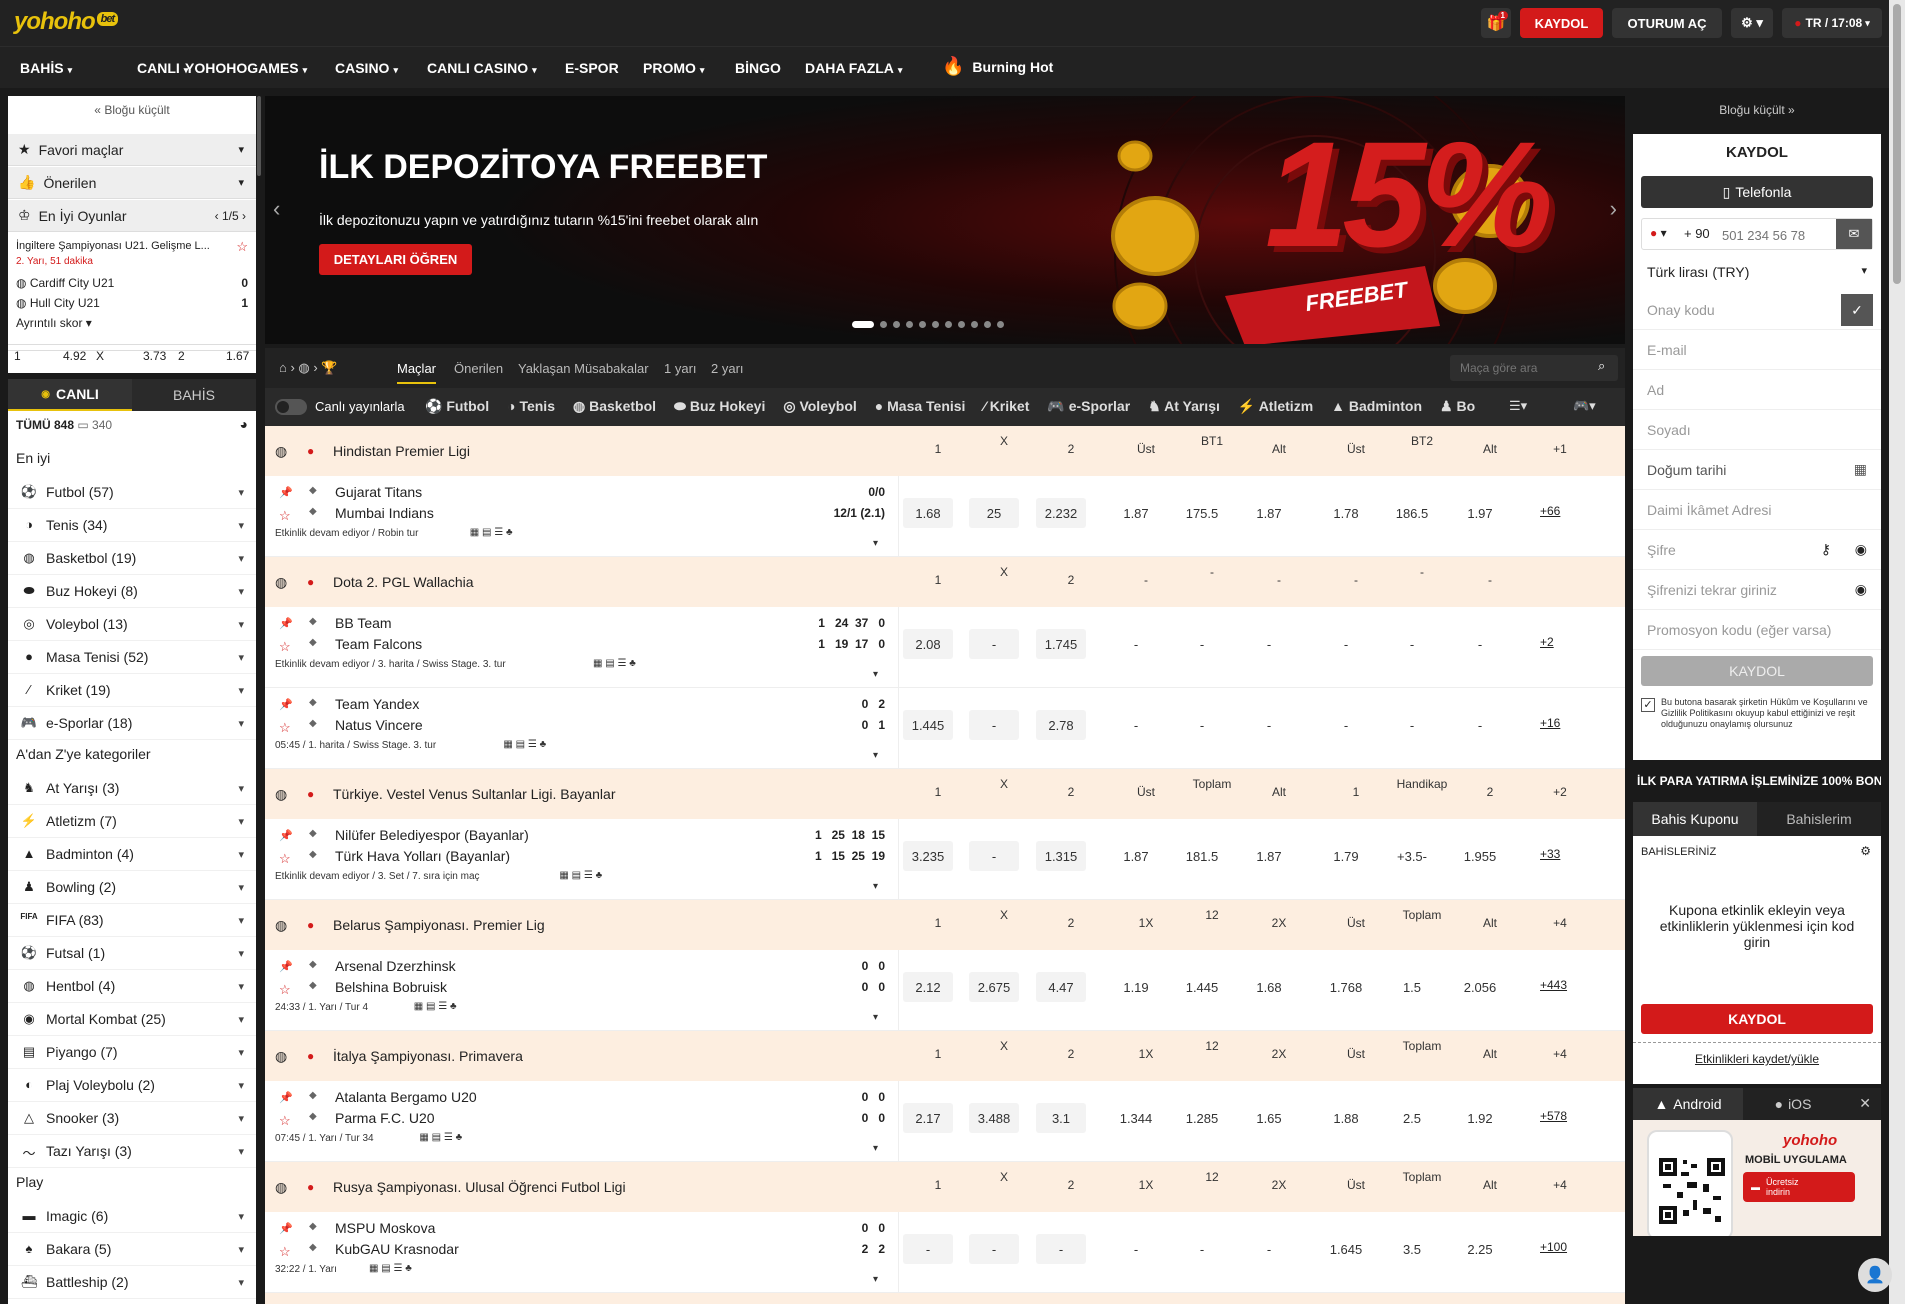 This screenshot has width=1905, height=1304. Describe the element at coordinates (1757, 630) in the screenshot. I see `promo-code-field: Promosyon kodu (eğer varsa)` at that location.